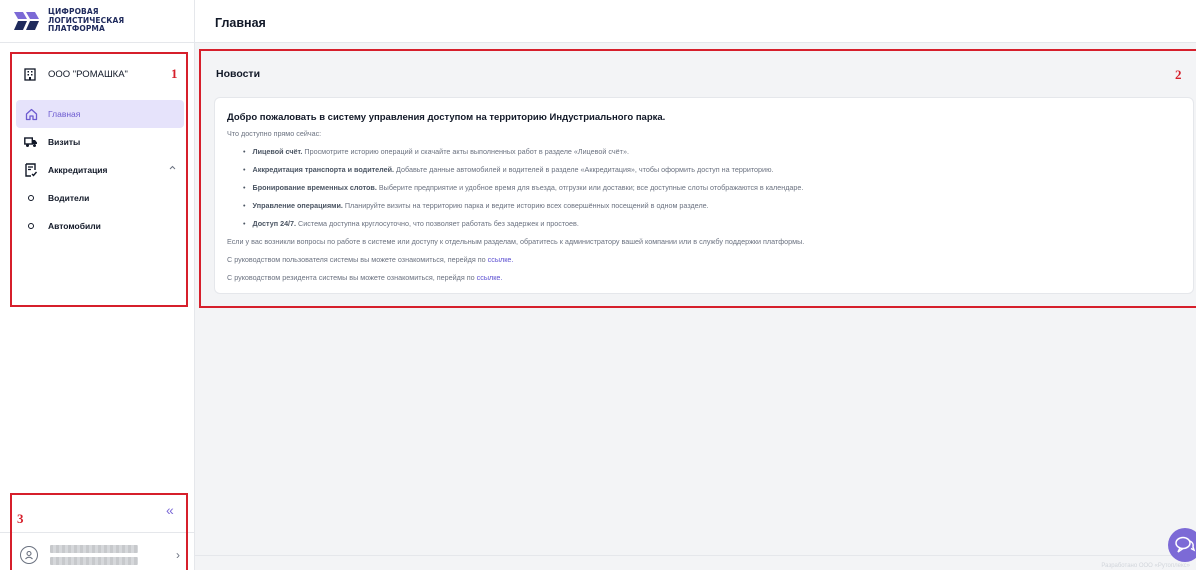  What do you see at coordinates (695, 555) in the screenshot?
I see `footer-divider` at bounding box center [695, 555].